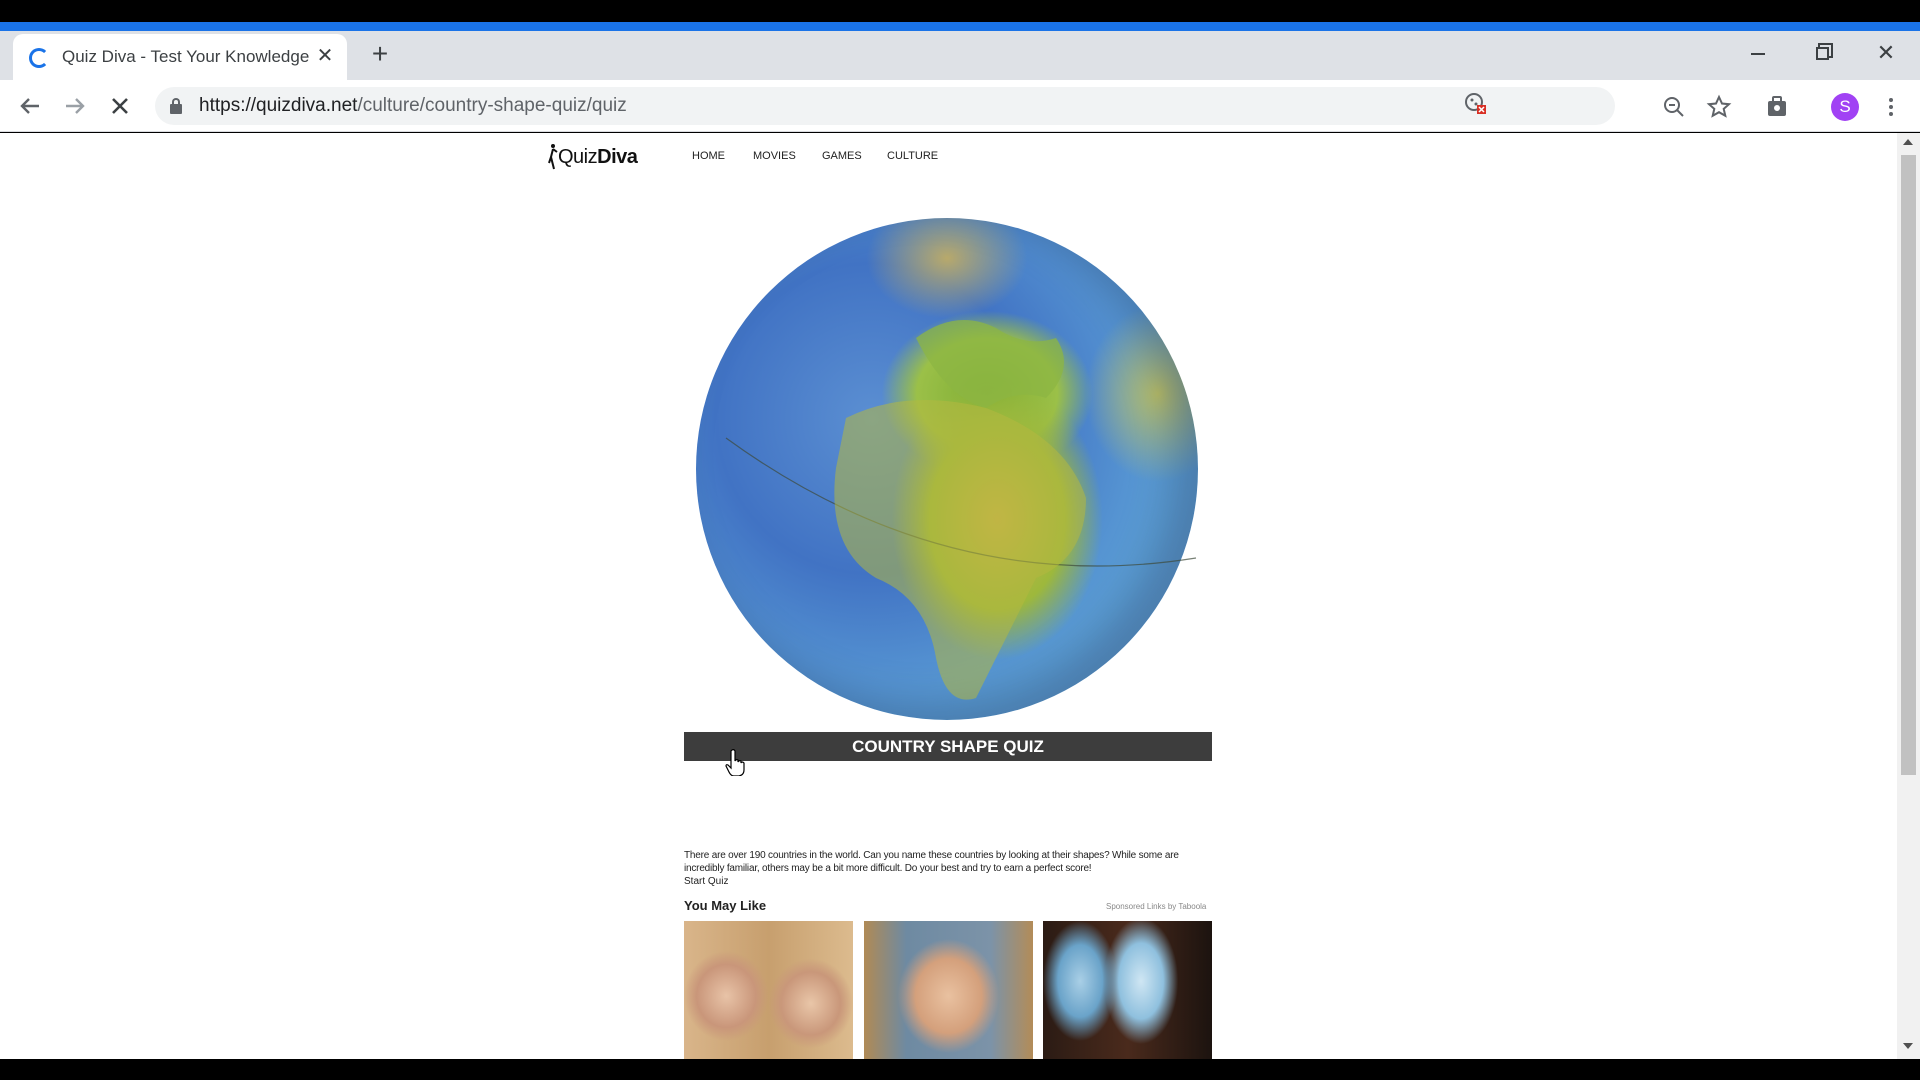 This screenshot has width=1920, height=1080. I want to click on tab-strip: Quiz Diva - Test Your Knowledge ✕ + ✕, so click(960, 55).